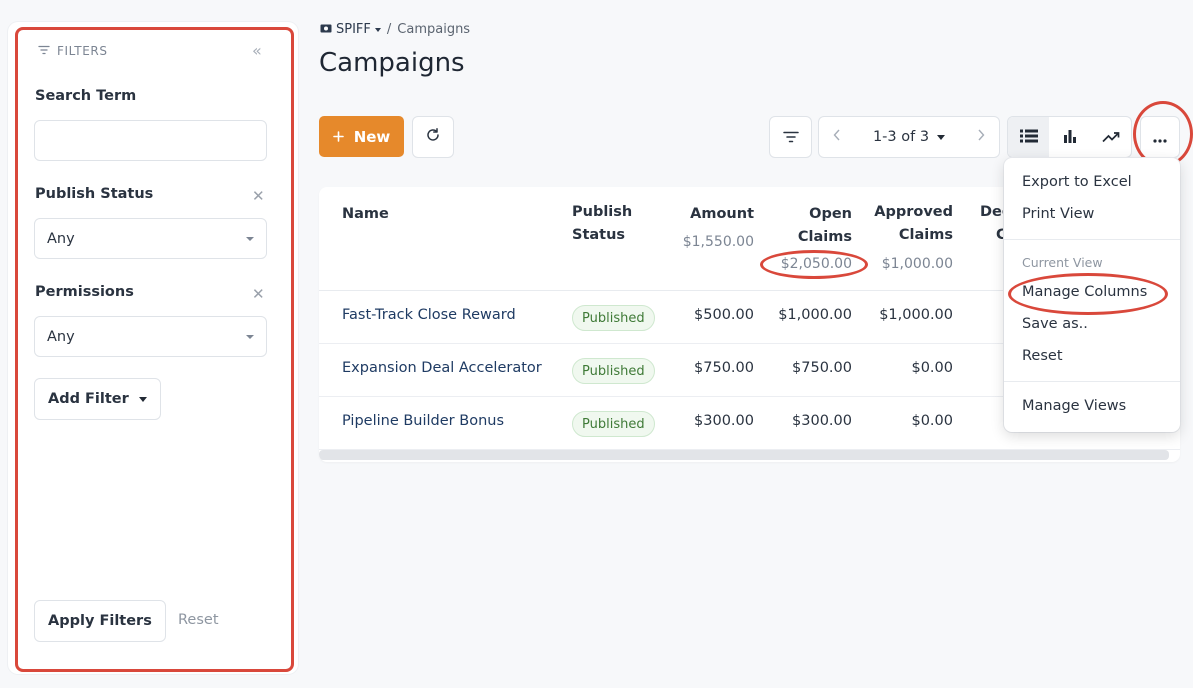 This screenshot has height=688, width=1193. I want to click on menu-export-excel: Export to Excel, so click(1077, 182).